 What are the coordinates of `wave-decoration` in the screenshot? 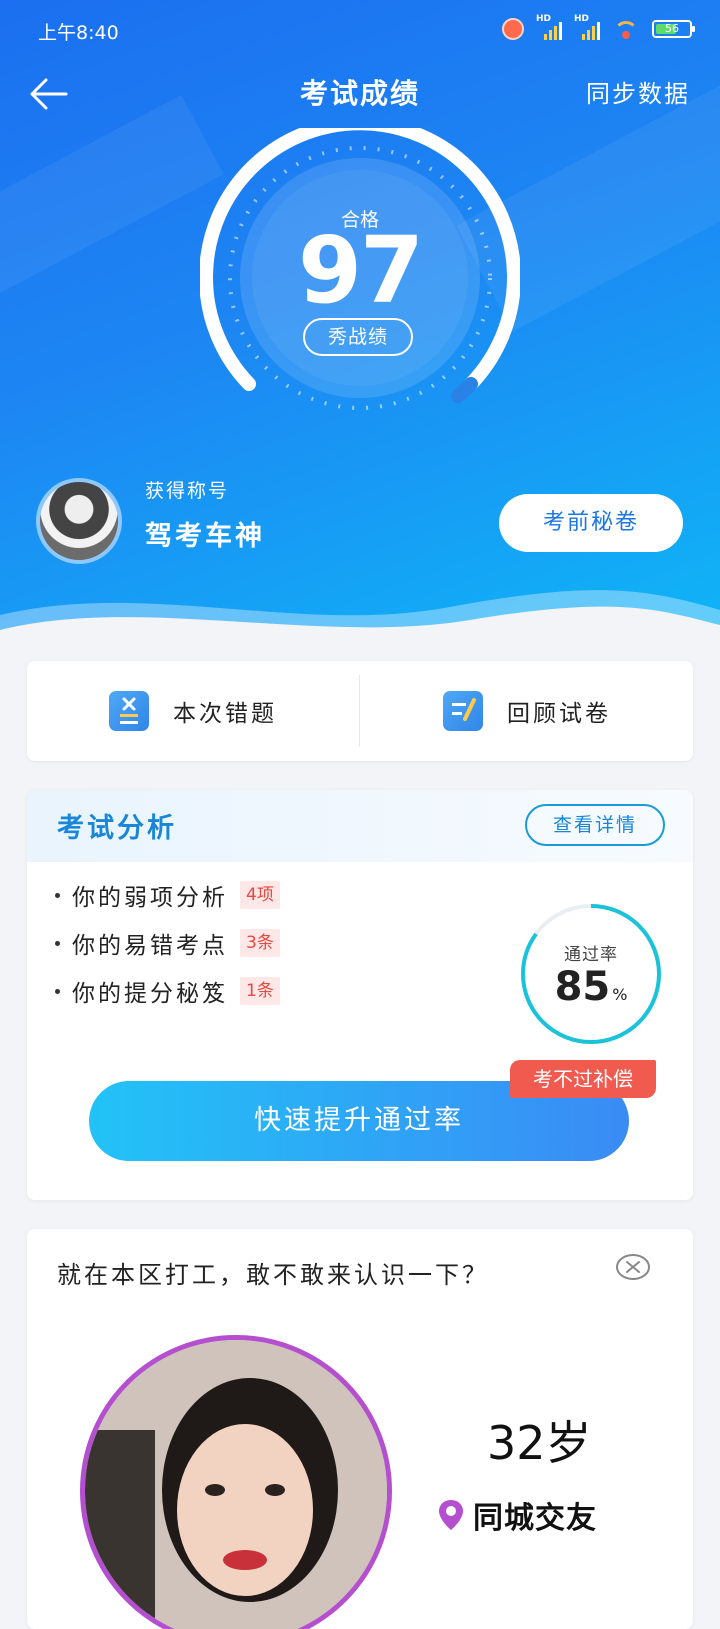 It's located at (360, 620).